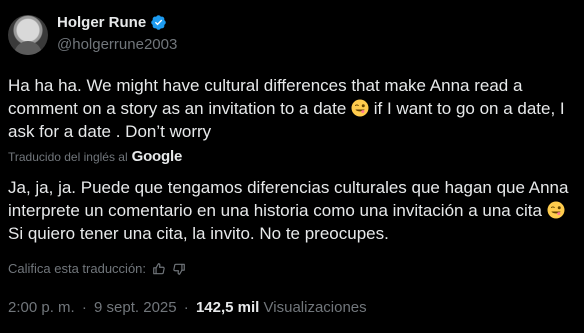  What do you see at coordinates (28, 35) in the screenshot?
I see `author-avatar` at bounding box center [28, 35].